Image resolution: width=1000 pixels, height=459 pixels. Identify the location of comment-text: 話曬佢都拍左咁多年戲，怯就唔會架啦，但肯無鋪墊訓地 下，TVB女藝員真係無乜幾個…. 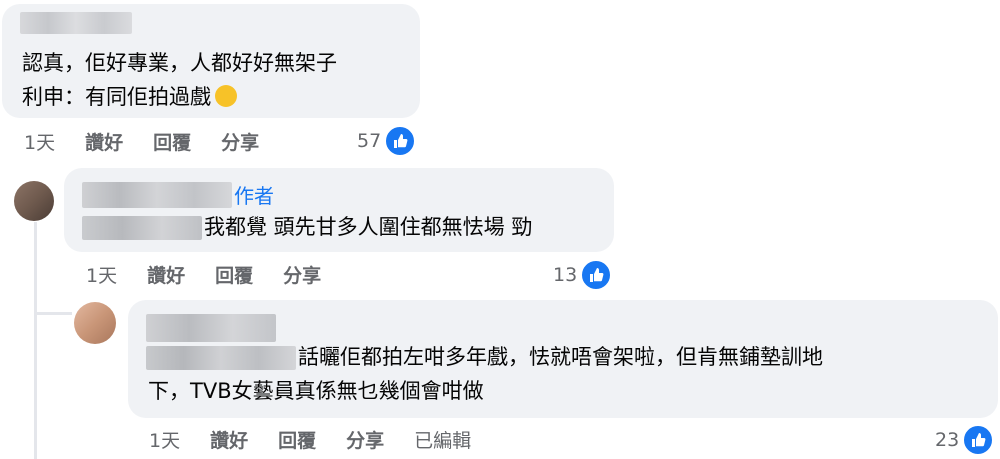
(485, 374).